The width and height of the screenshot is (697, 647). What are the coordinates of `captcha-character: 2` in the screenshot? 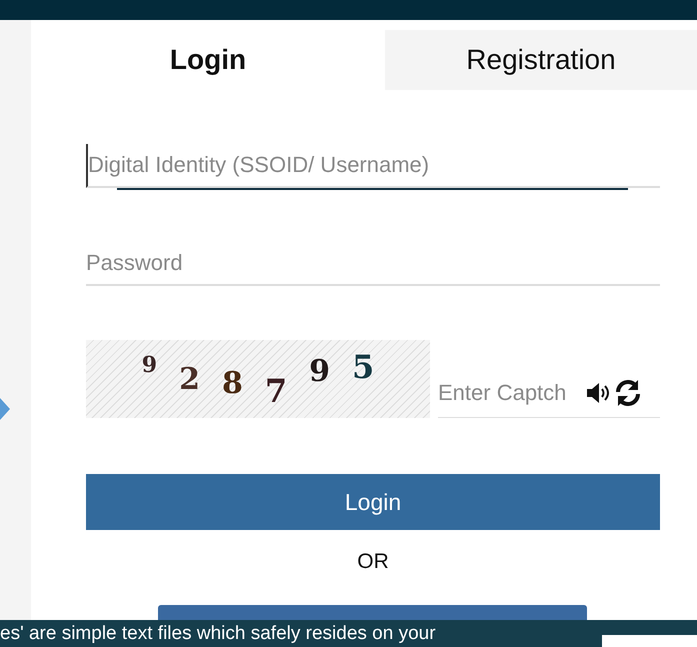 It's located at (189, 379).